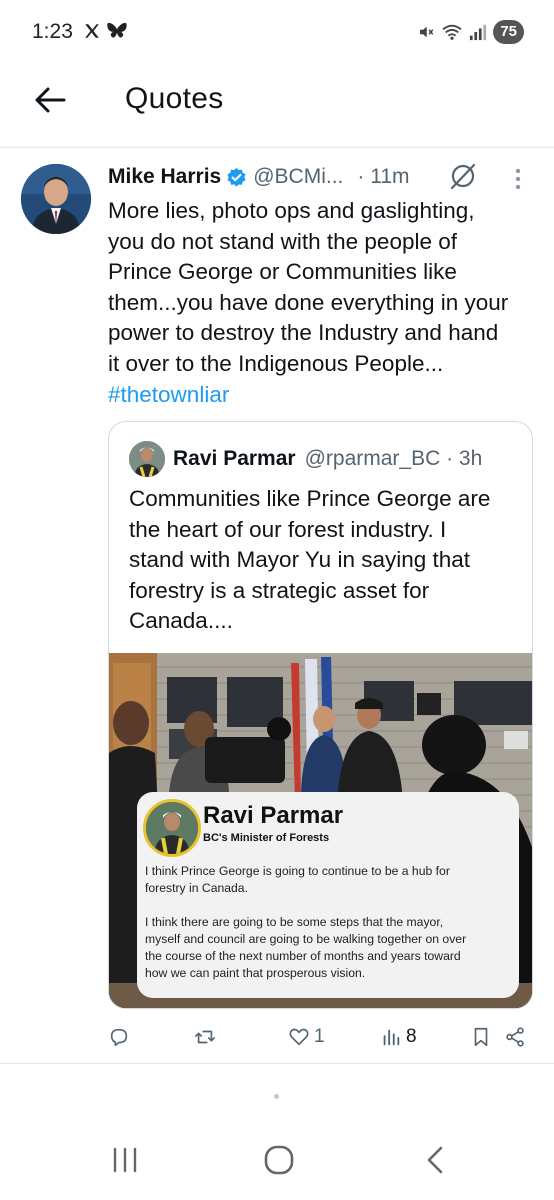  I want to click on verified-badge-icon, so click(236, 177).